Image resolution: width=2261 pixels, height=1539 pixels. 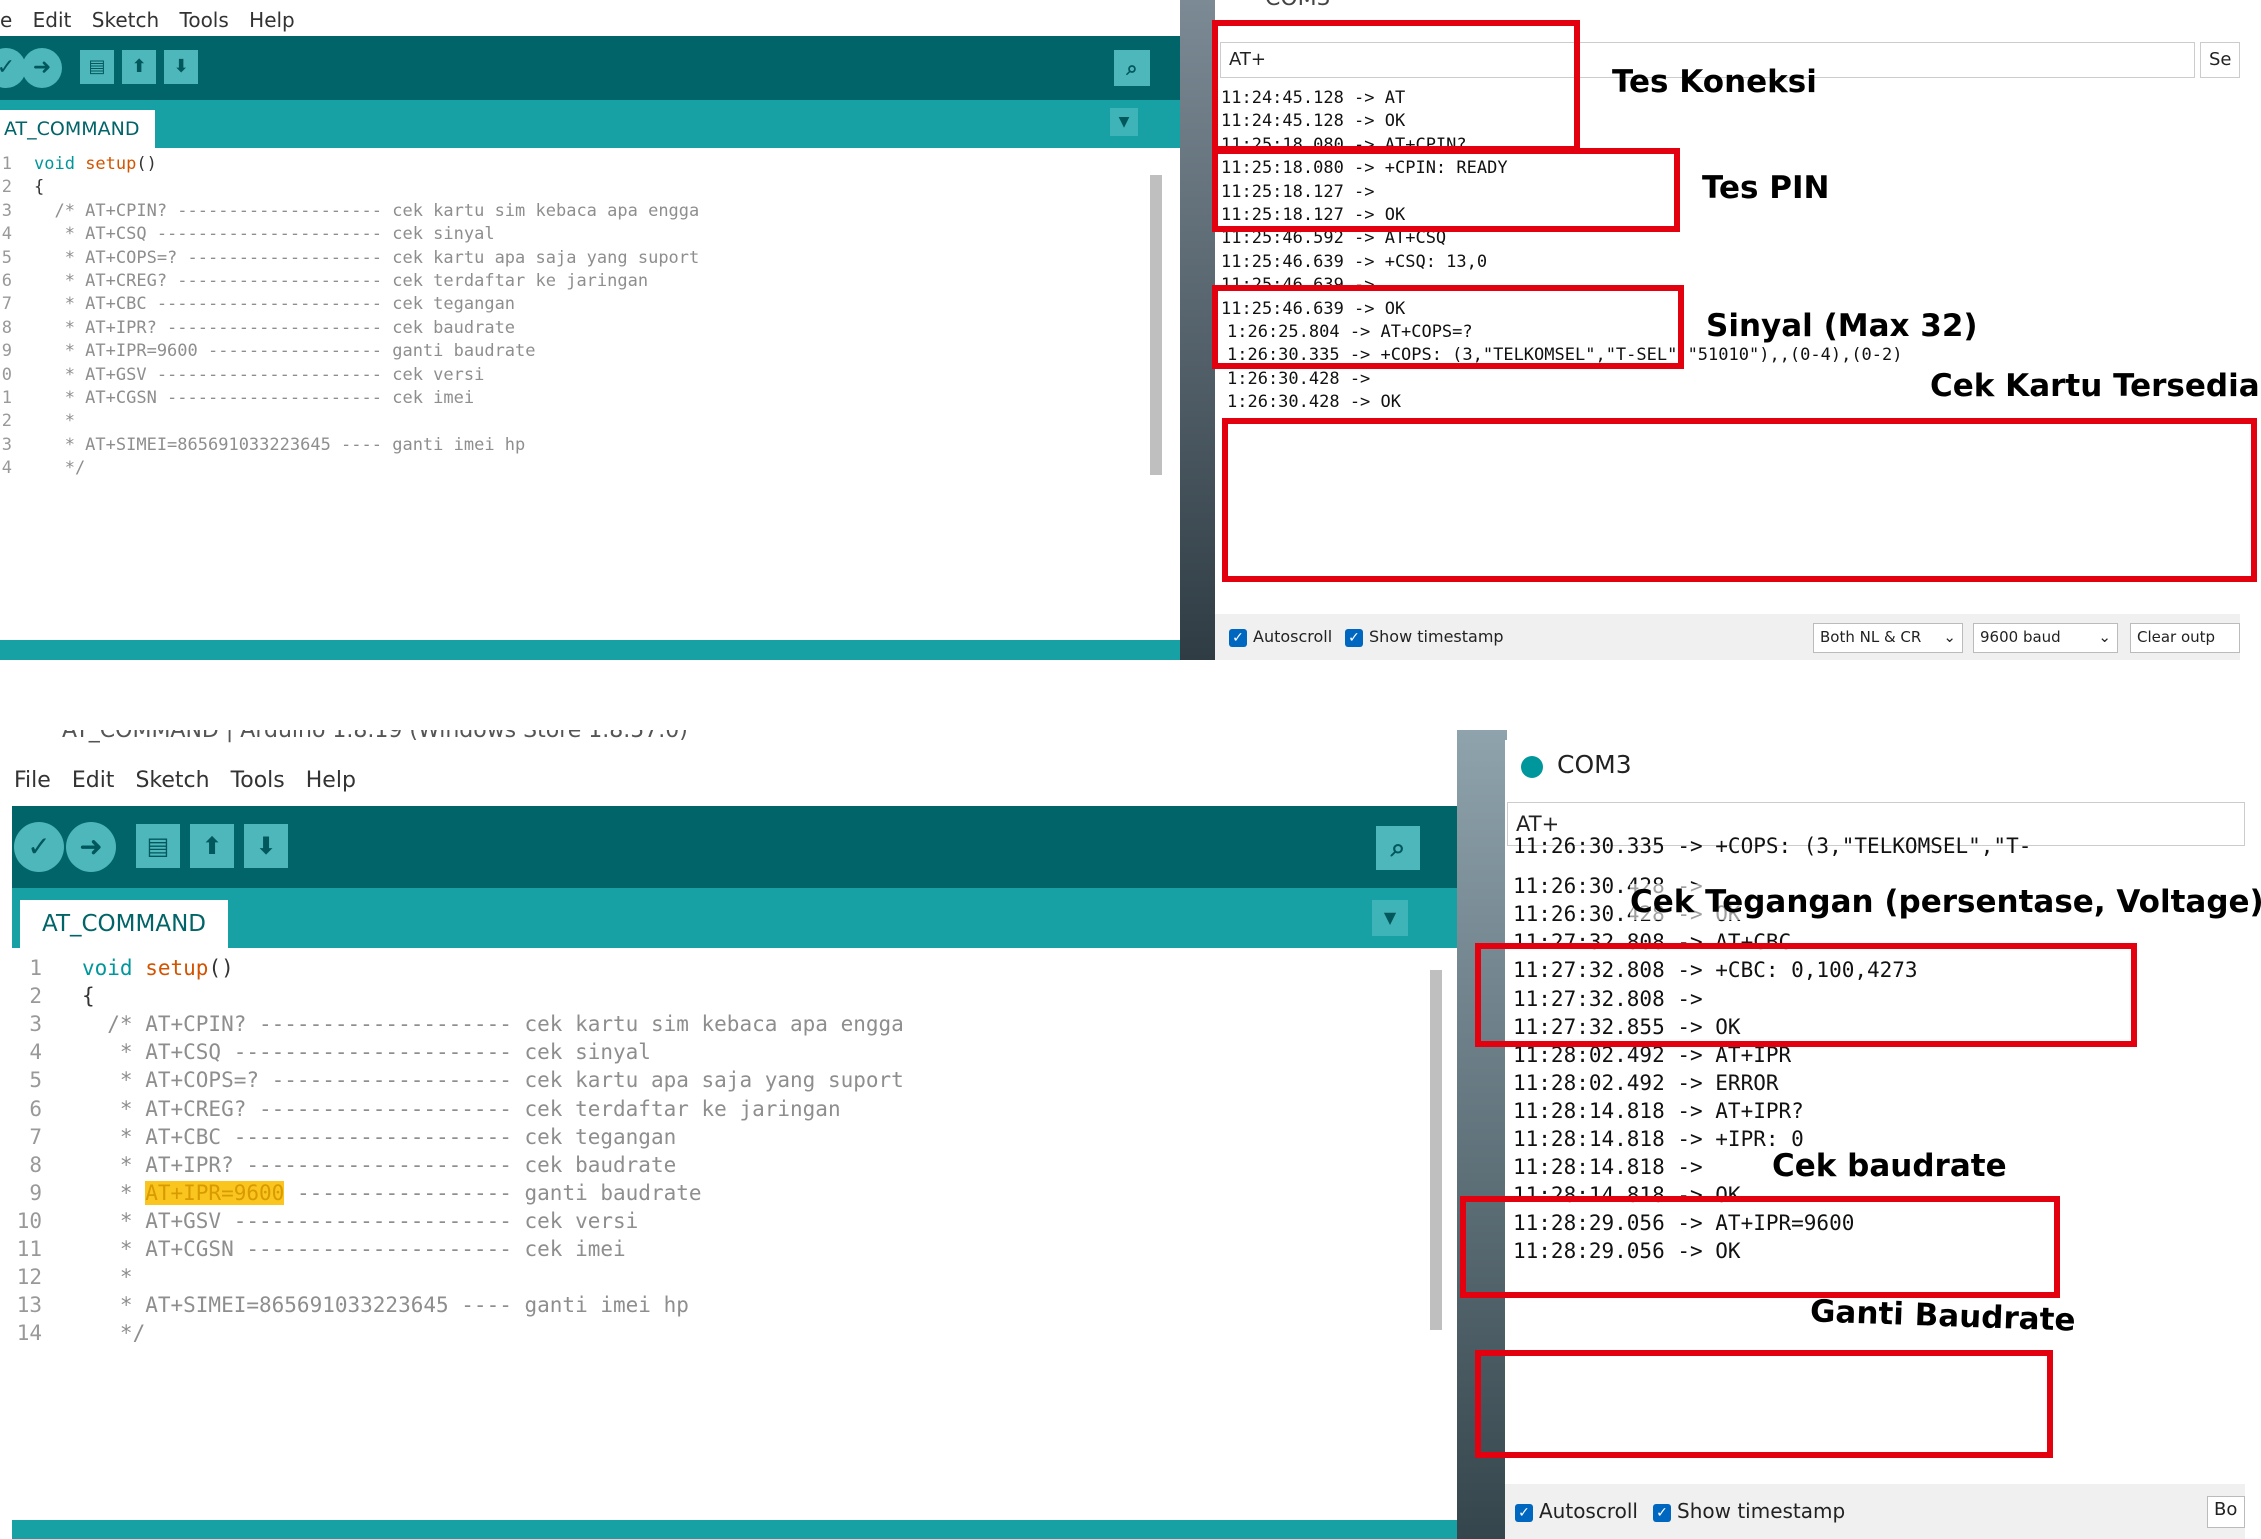 What do you see at coordinates (1761, 1511) in the screenshot?
I see `bottom-timestamp-label: Show timestamp` at bounding box center [1761, 1511].